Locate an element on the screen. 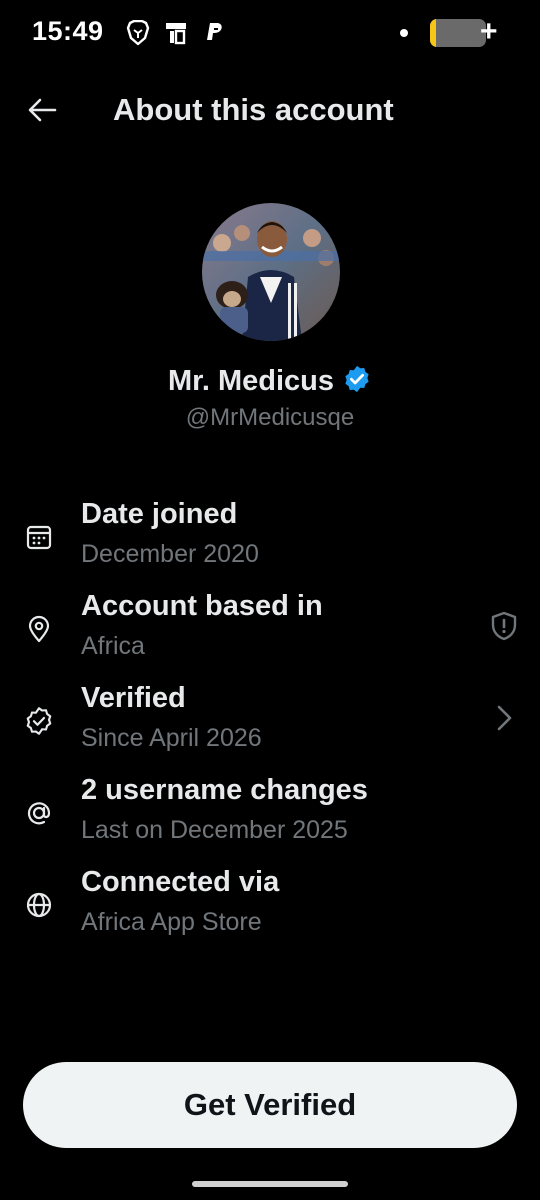  info-title: Verified is located at coordinates (133, 698).